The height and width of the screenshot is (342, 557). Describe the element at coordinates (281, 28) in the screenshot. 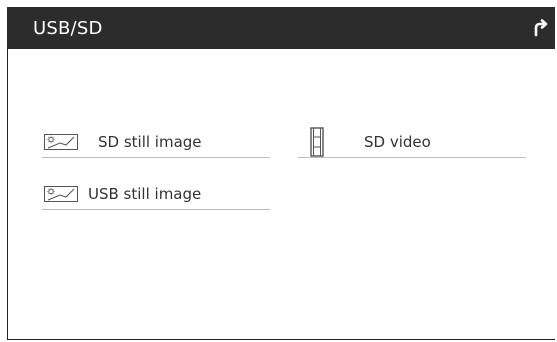

I see `title-bar: USB/SD` at that location.